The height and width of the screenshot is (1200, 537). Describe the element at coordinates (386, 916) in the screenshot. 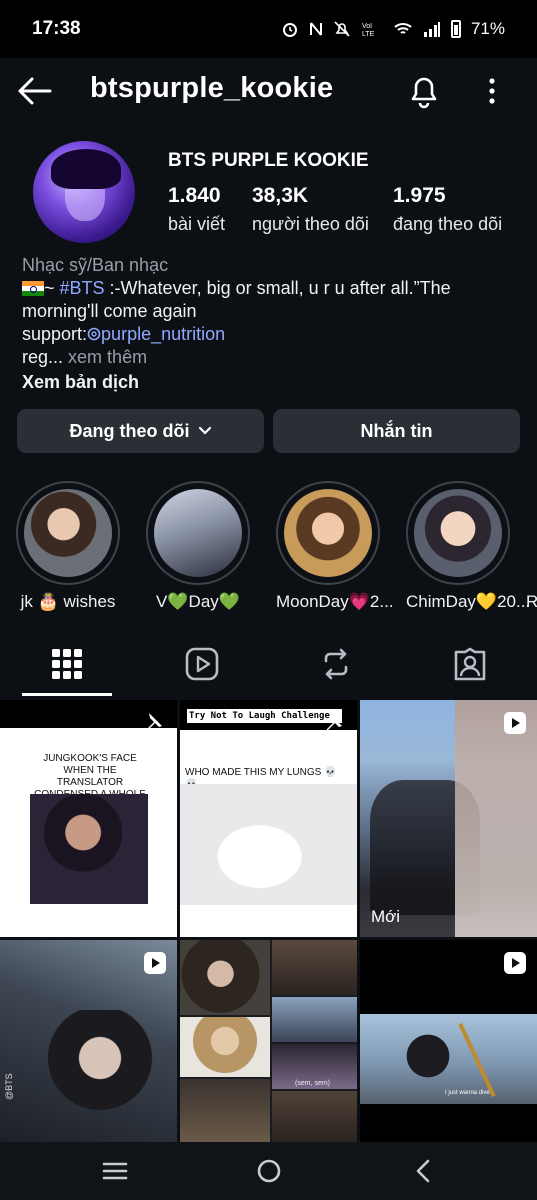

I see `new-label: Mới` at that location.